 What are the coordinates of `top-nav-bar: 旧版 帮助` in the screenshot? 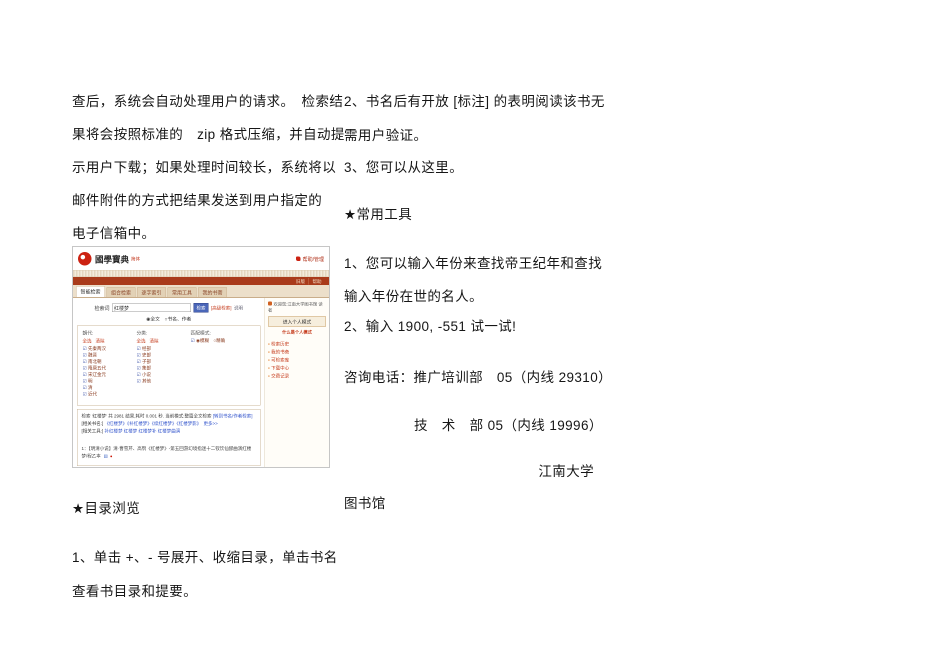 It's located at (201, 281).